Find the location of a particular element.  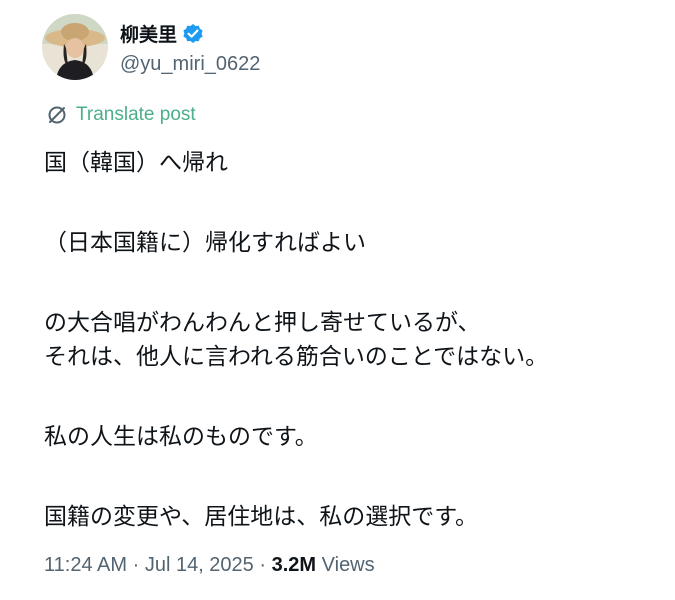

post-line: の大合唱がわんわんと押し寄せているが、 is located at coordinates (262, 323).